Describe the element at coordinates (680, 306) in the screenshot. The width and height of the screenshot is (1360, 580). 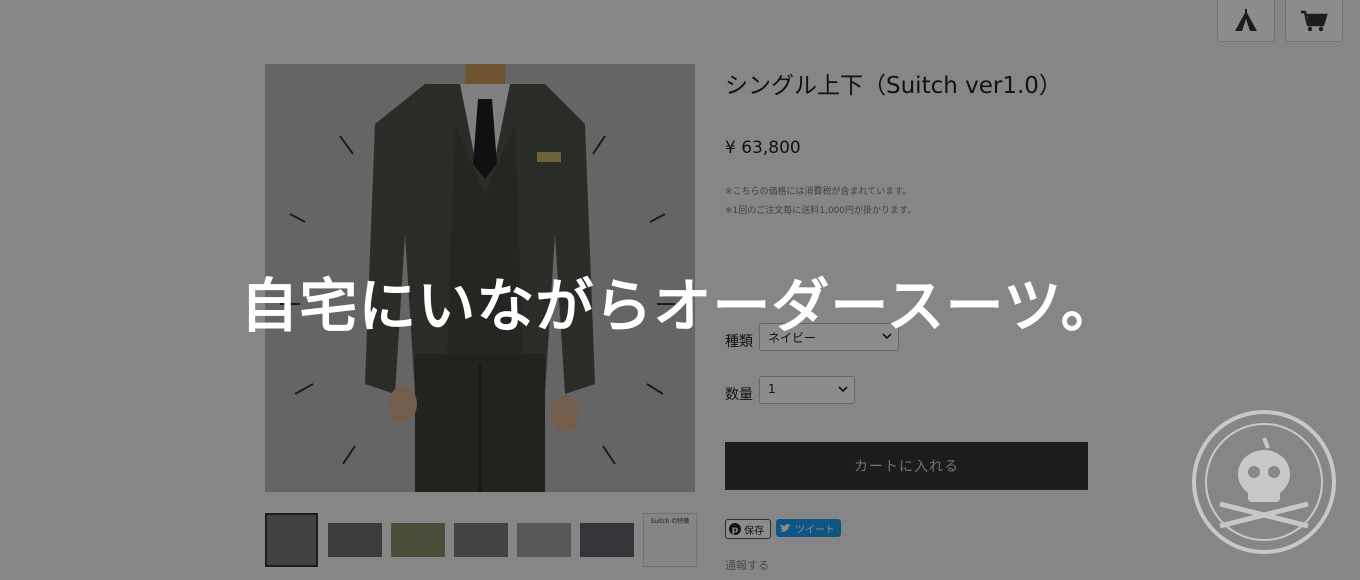
I see `overlay-headline: 自宅にいながらオーダースーツ。` at that location.